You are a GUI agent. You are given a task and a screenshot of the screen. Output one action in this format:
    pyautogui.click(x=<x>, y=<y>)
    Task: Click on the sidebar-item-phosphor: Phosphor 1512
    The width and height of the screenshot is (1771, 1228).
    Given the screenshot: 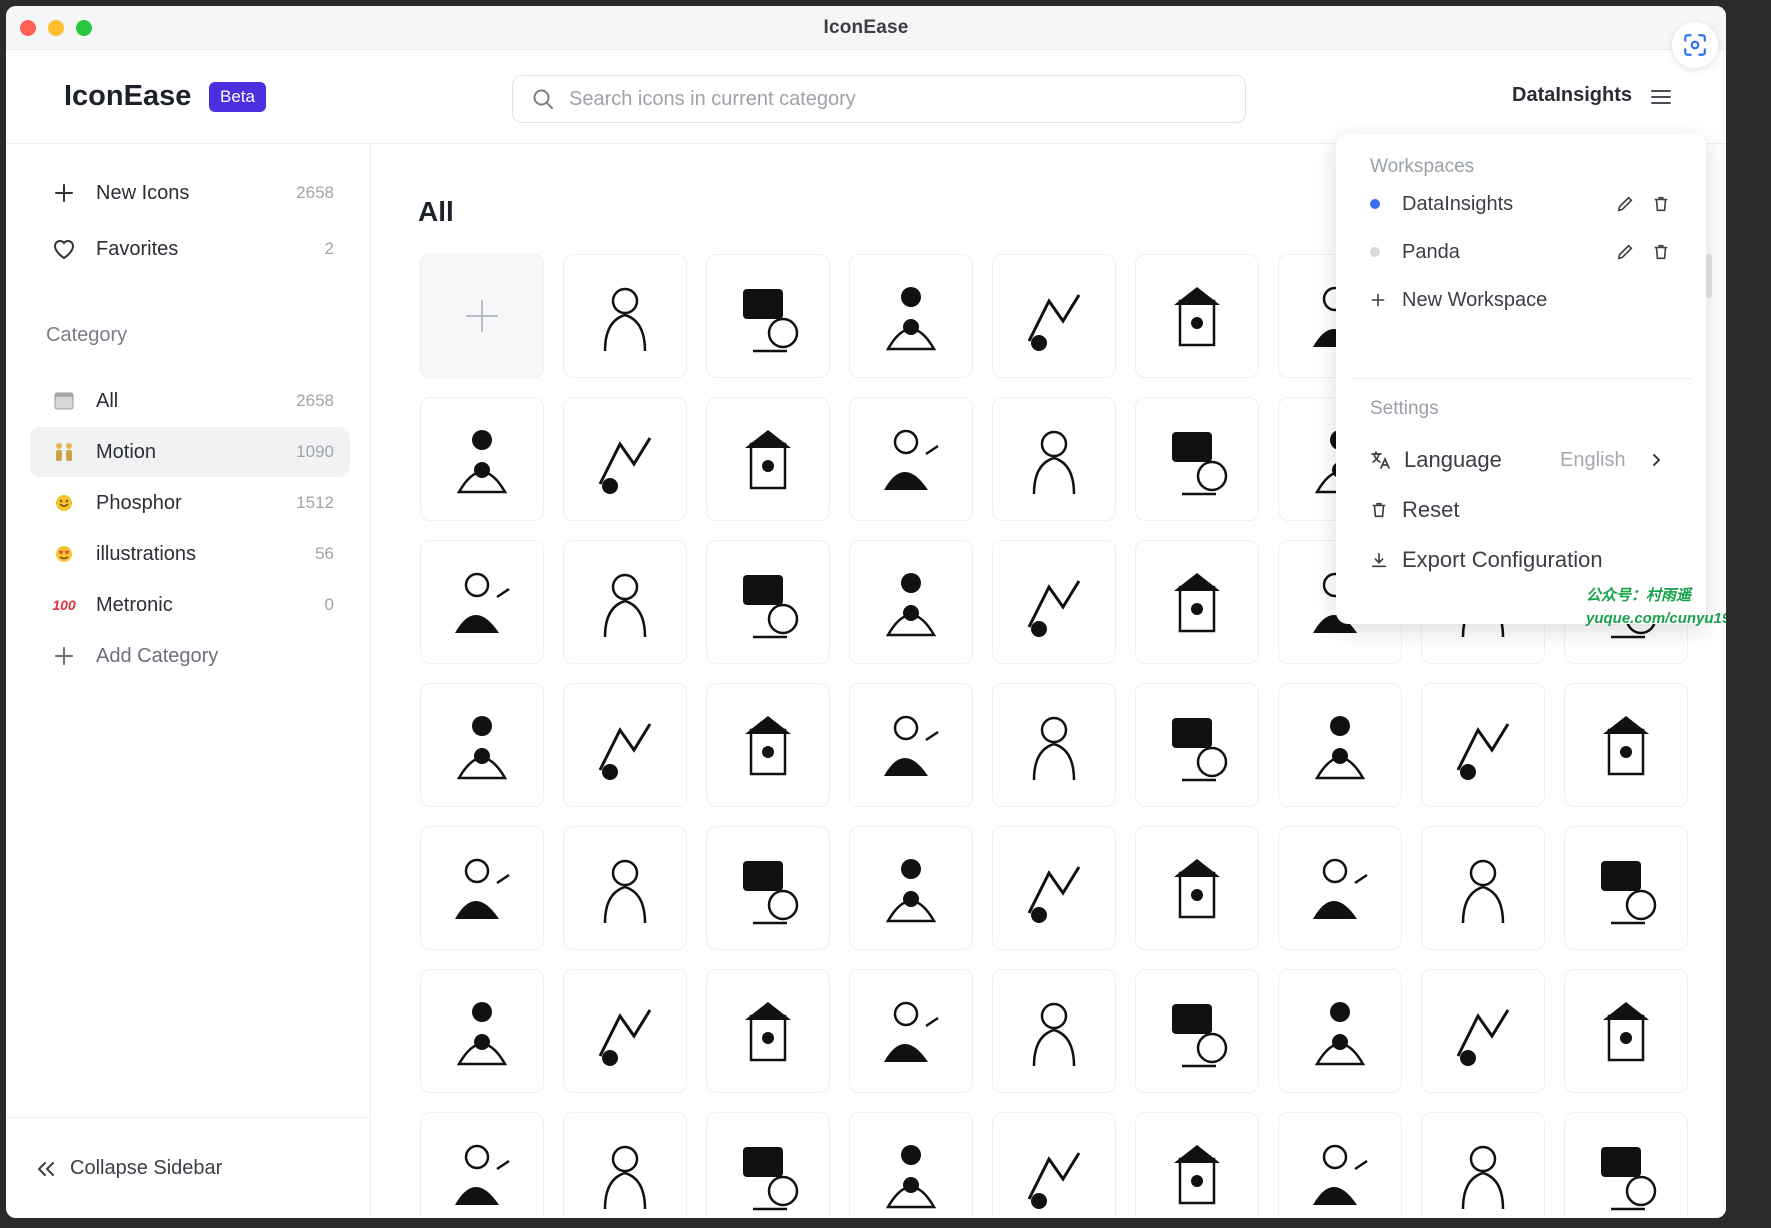 What is the action you would take?
    pyautogui.click(x=190, y=503)
    